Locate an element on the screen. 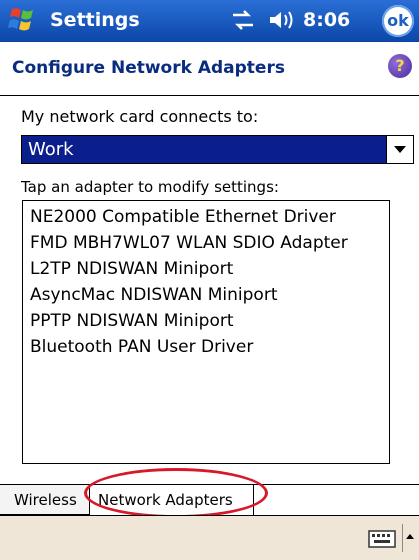 This screenshot has width=419, height=560. chevron-down-icon is located at coordinates (399, 149).